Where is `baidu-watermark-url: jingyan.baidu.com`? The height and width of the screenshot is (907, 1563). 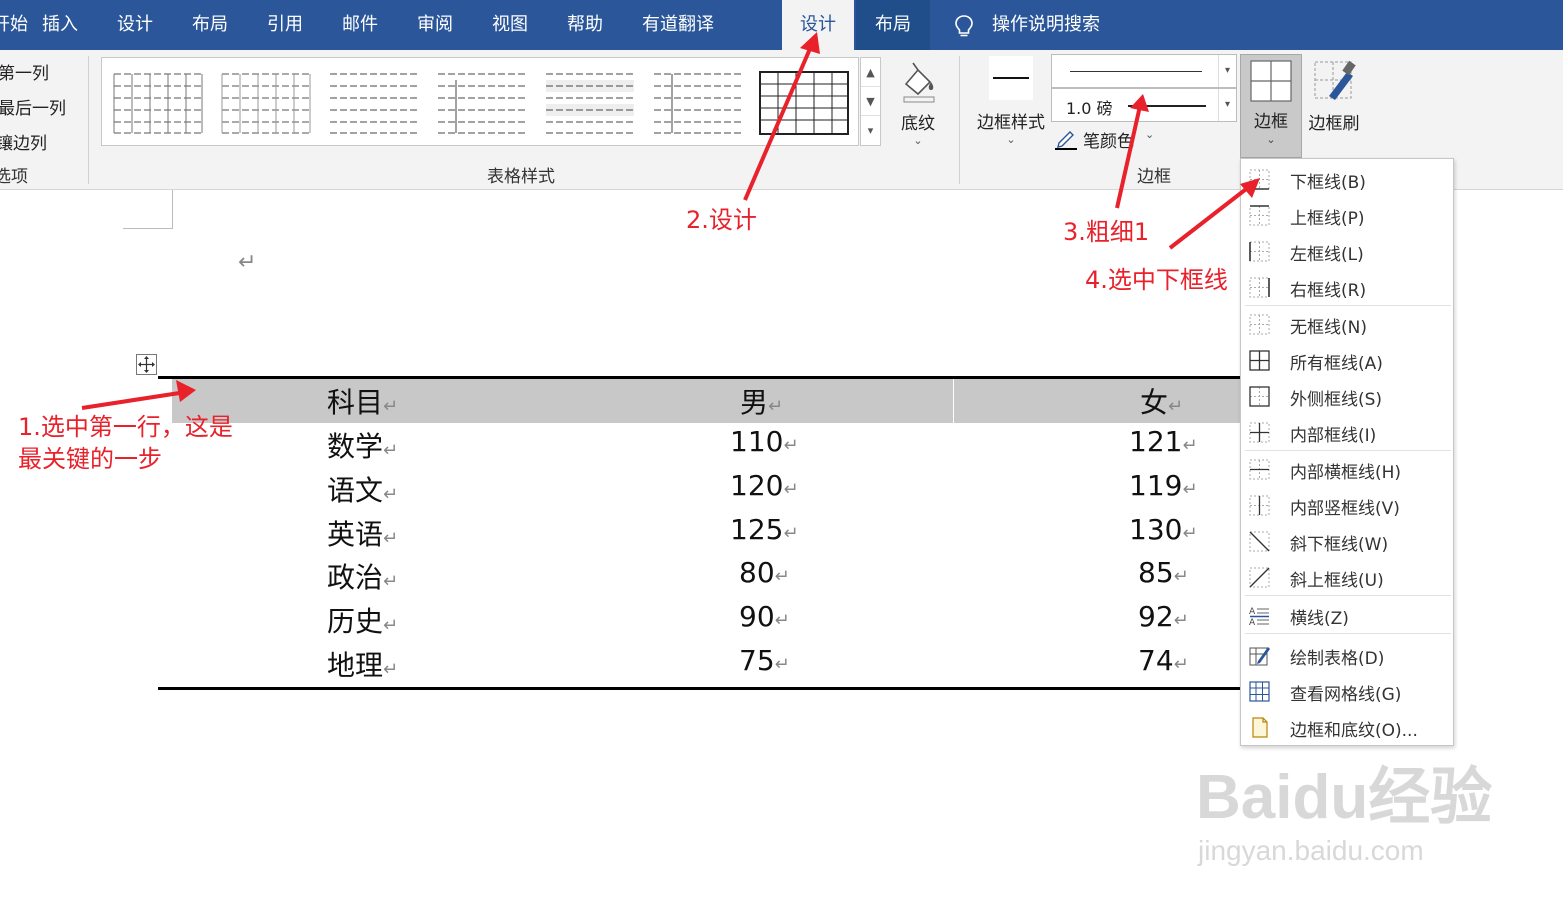
baidu-watermark-url: jingyan.baidu.com is located at coordinates (1311, 850).